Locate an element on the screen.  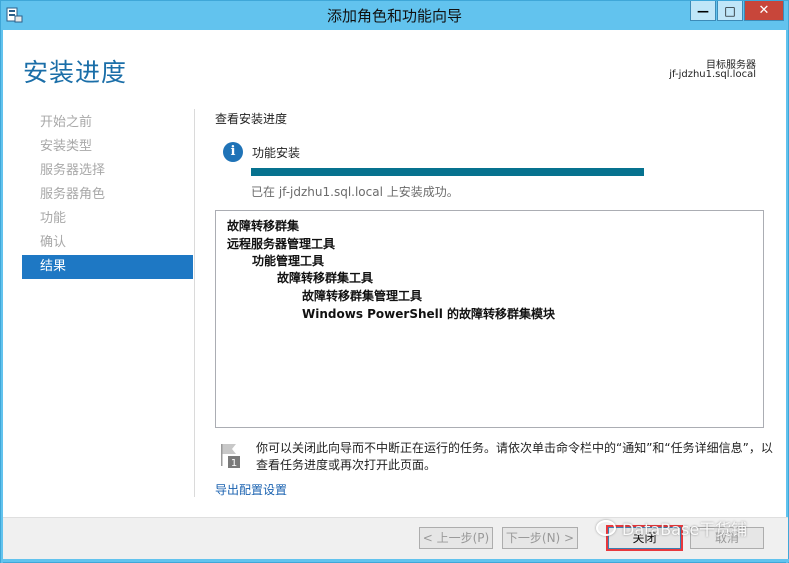
maximize-button: □ is located at coordinates (730, 11).